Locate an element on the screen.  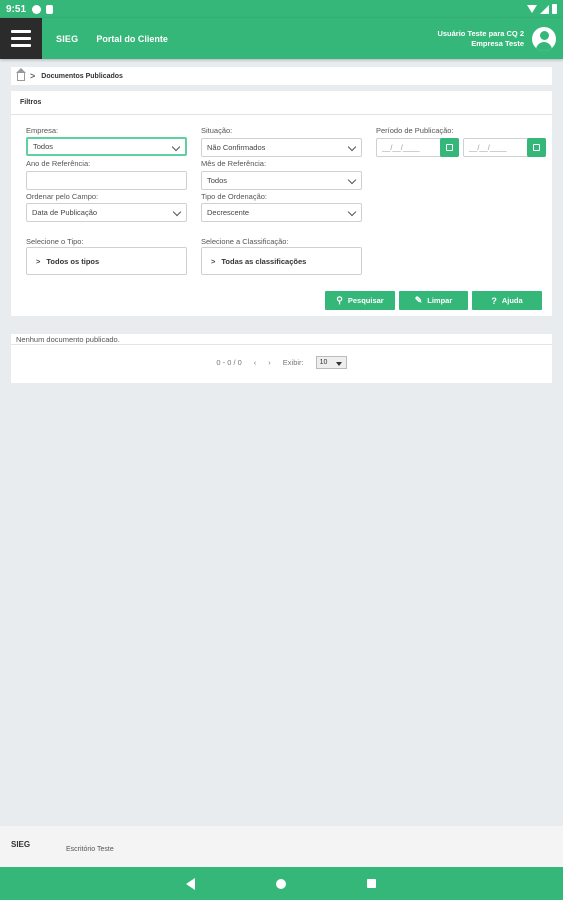
hamburger-menu-button is located at coordinates (21, 38).